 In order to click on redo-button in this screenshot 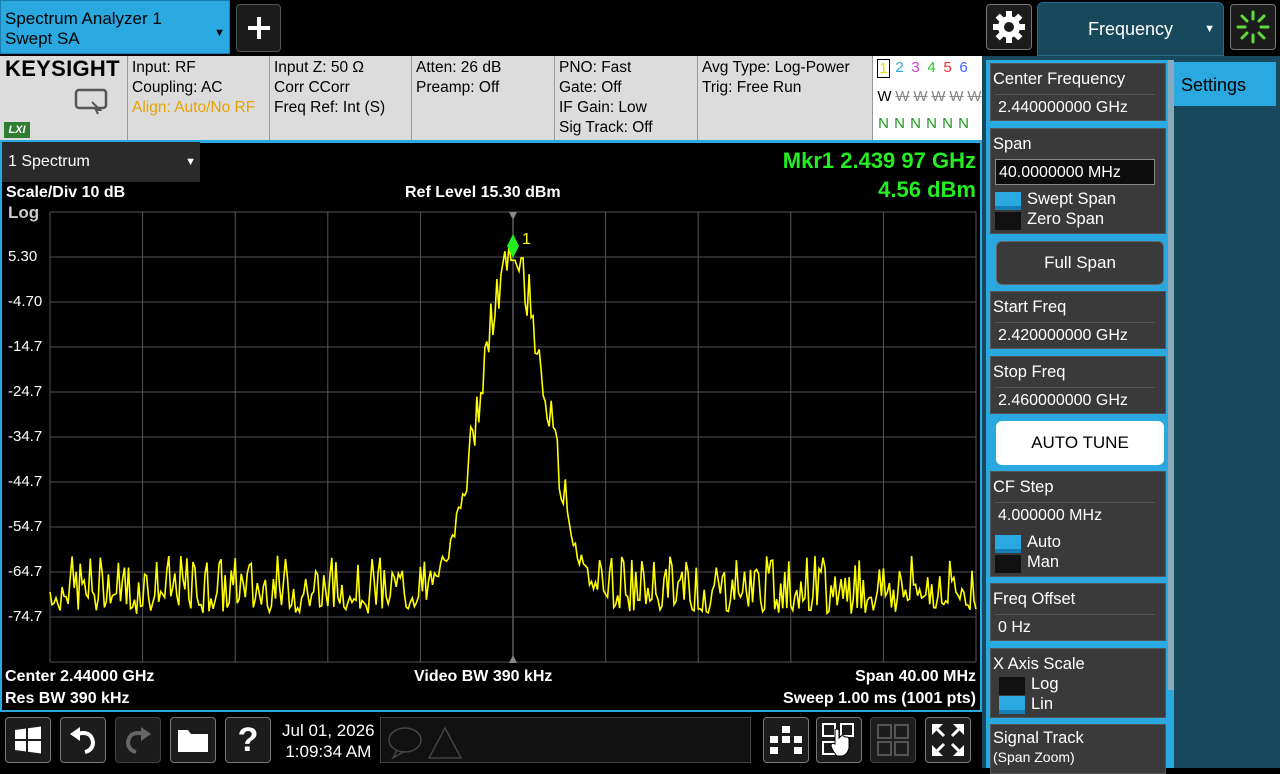, I will do `click(138, 740)`.